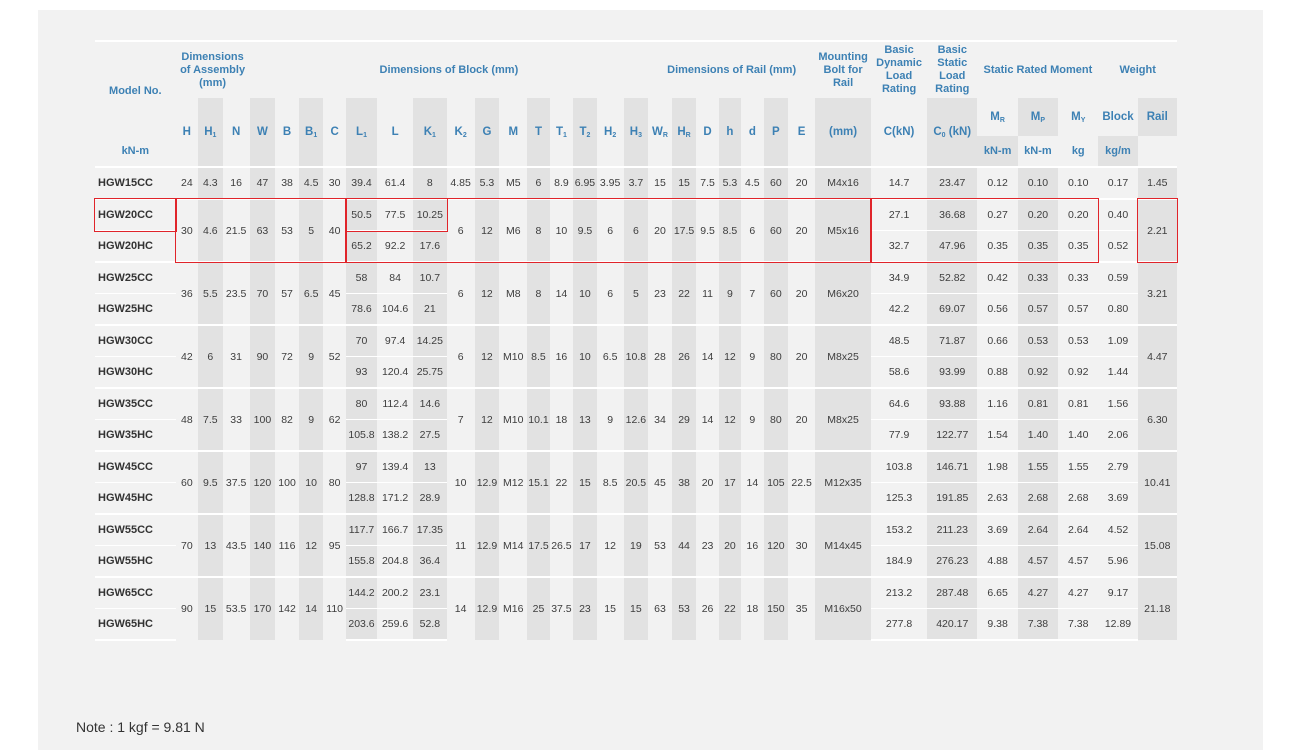 The image size is (1300, 750). Describe the element at coordinates (730, 183) in the screenshot. I see `cell-h: 5.3` at that location.